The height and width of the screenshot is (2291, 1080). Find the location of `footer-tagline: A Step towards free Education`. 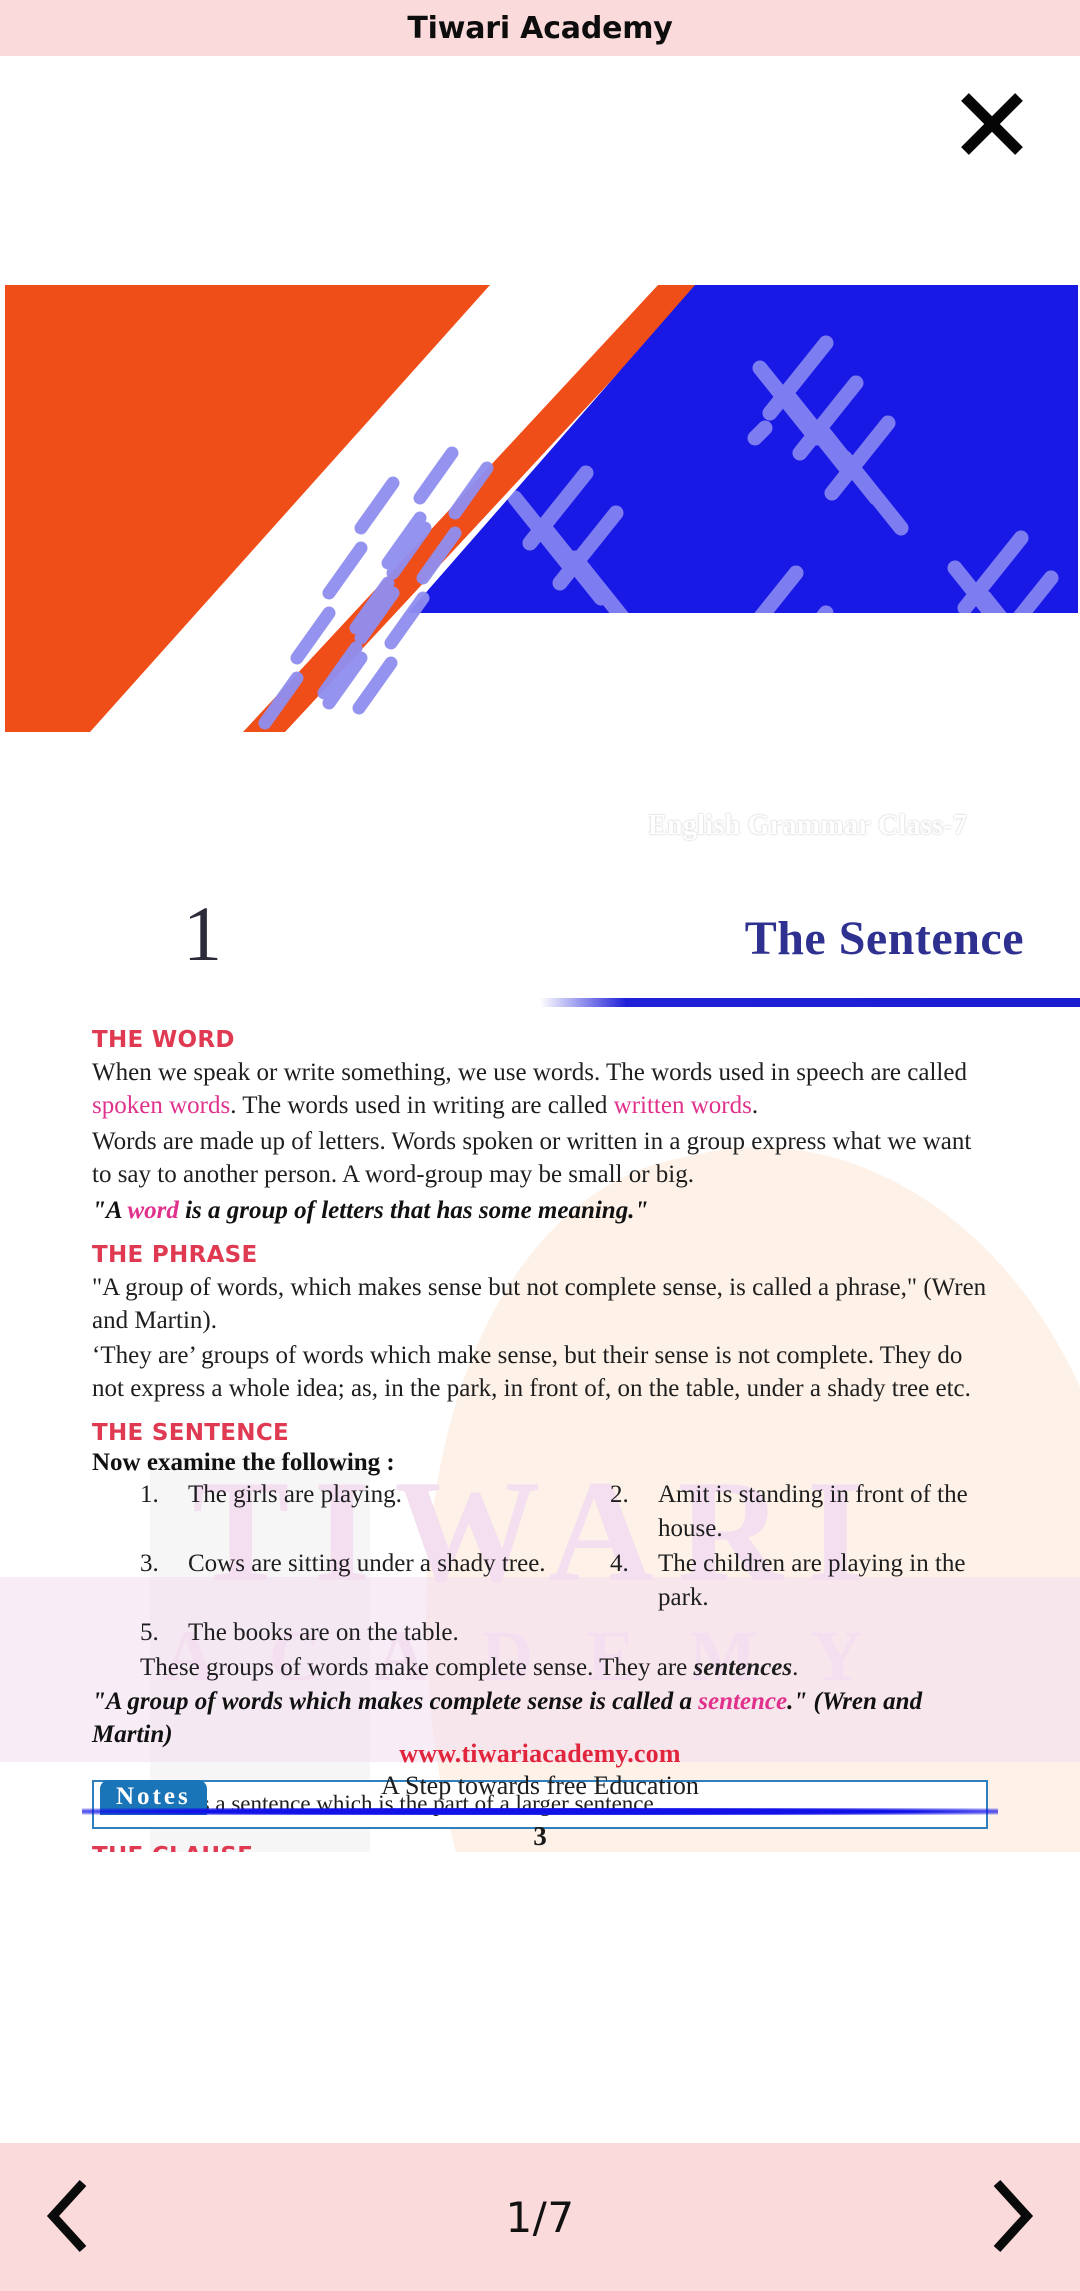

footer-tagline: A Step towards free Education is located at coordinates (540, 1785).